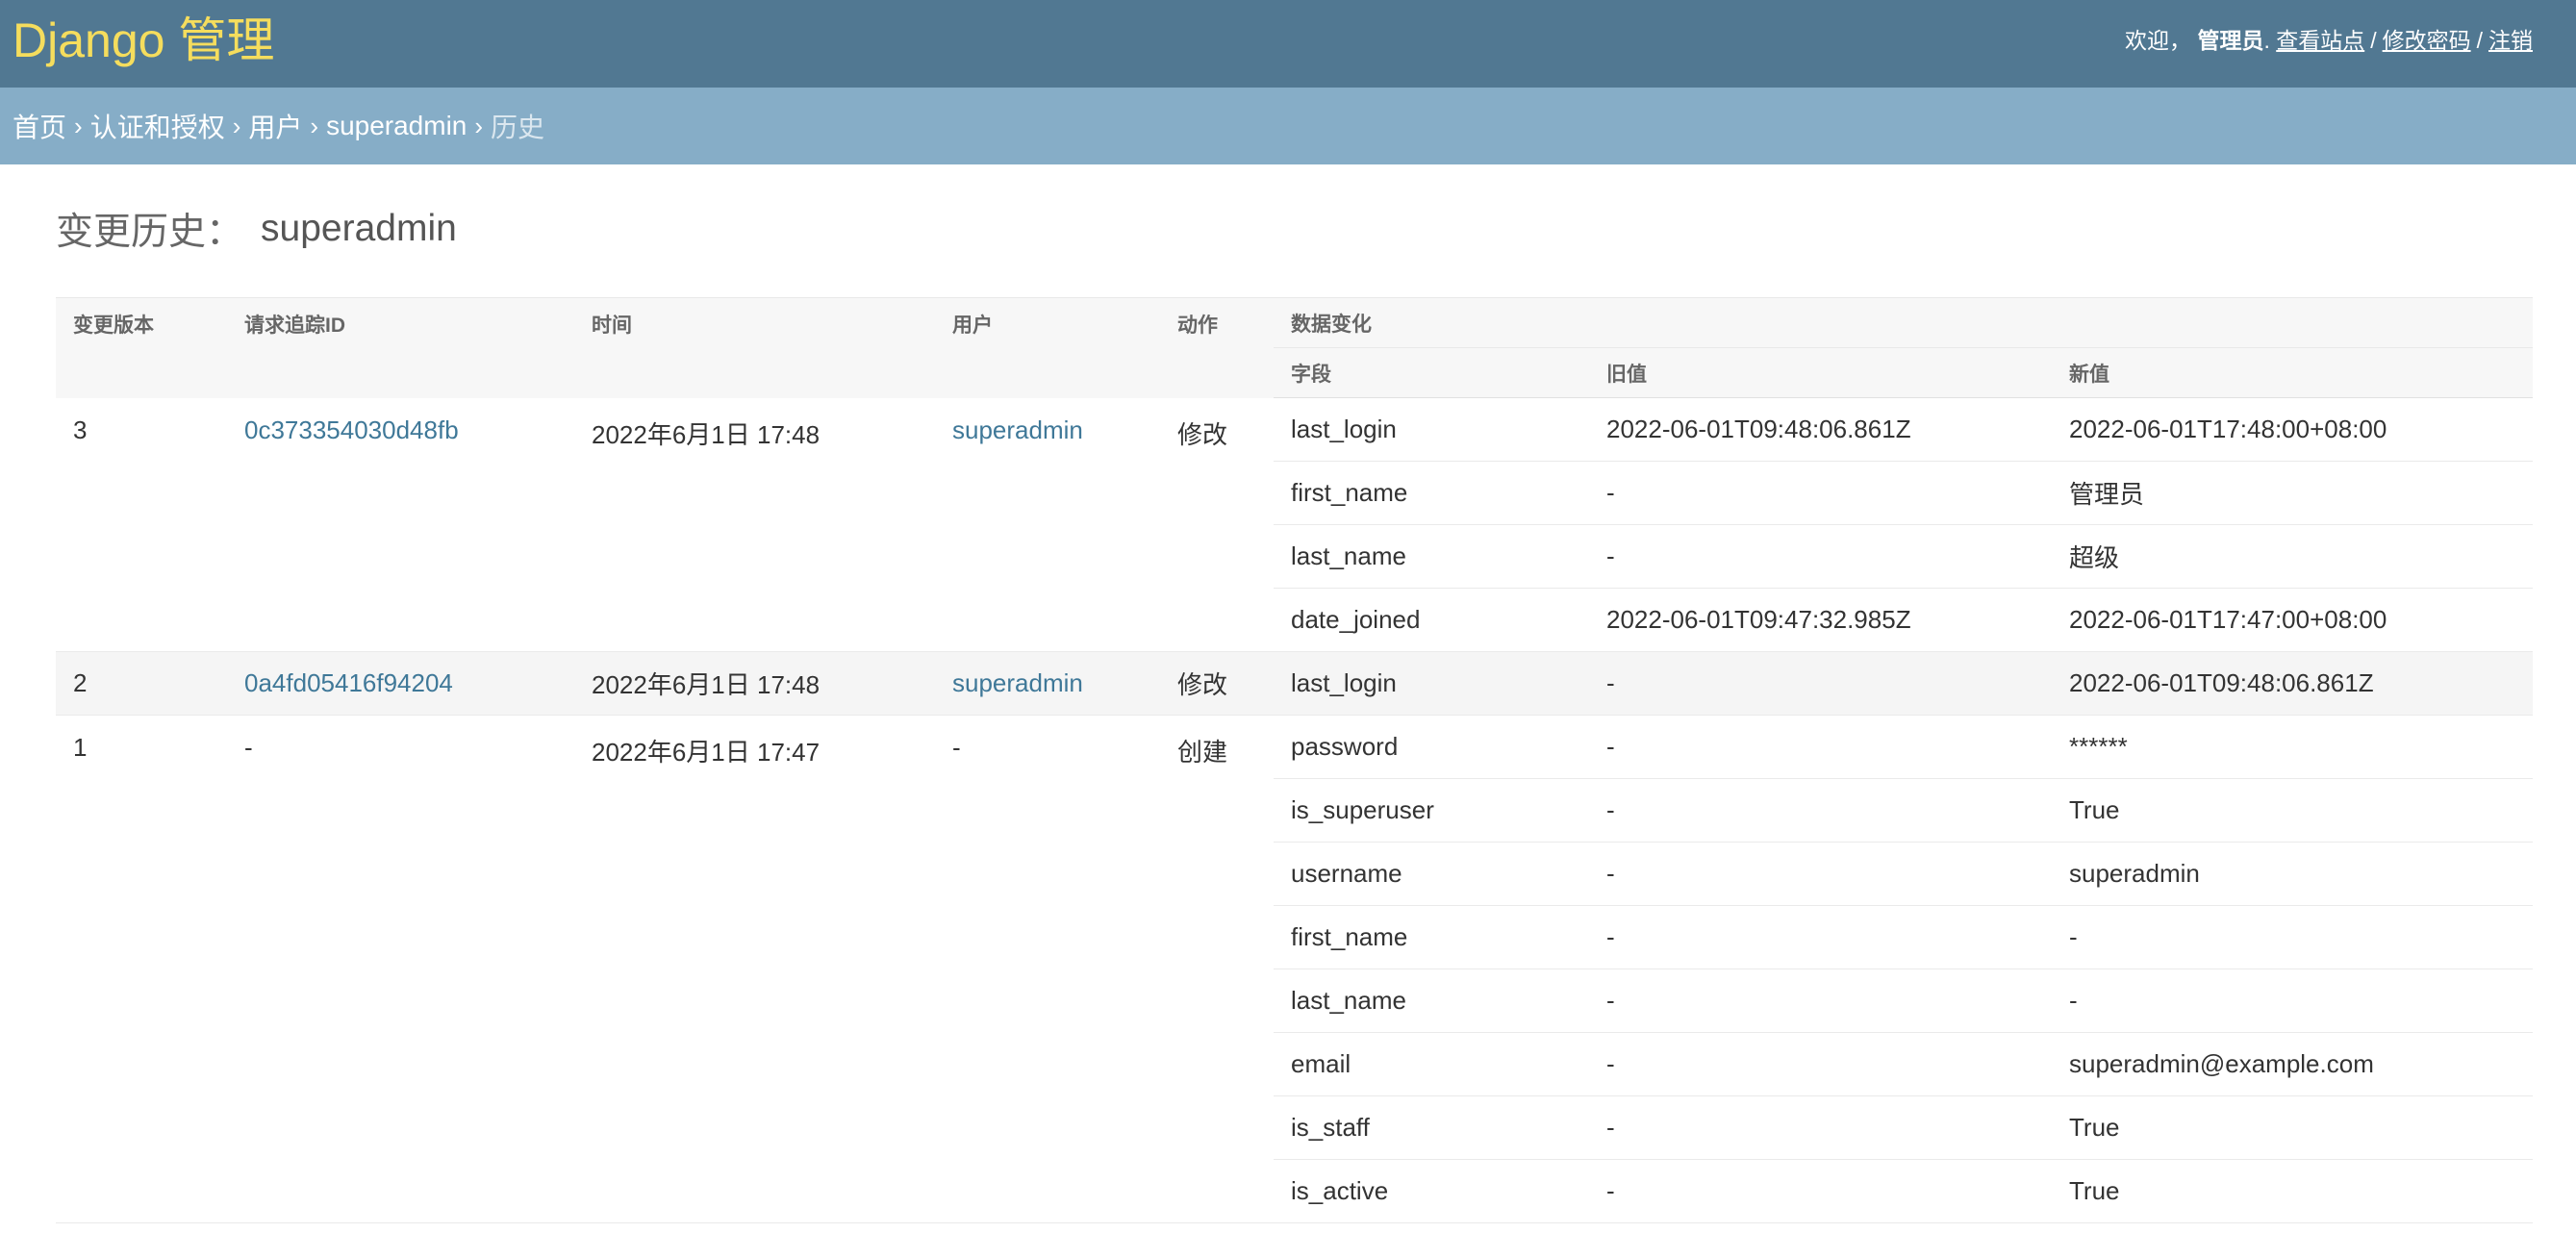  What do you see at coordinates (2292, 493) in the screenshot?
I see `new-value-cell: 管理员` at bounding box center [2292, 493].